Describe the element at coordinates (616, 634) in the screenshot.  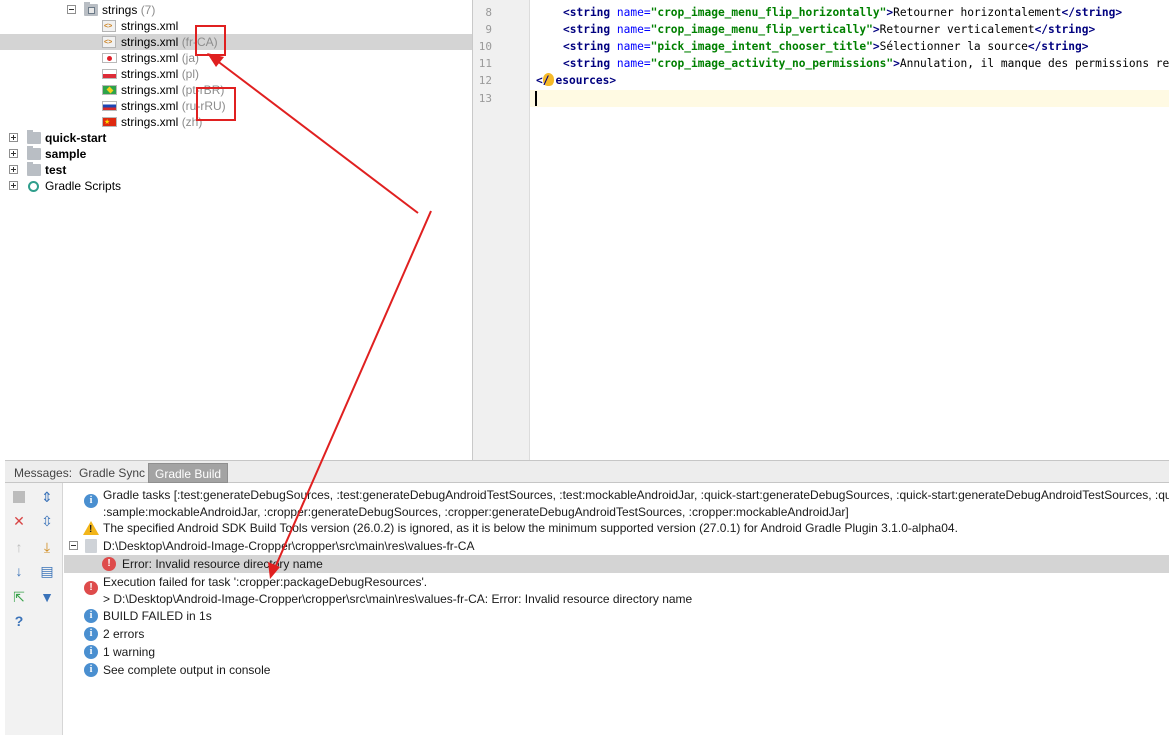
I see `message-row: i 2 errors` at that location.